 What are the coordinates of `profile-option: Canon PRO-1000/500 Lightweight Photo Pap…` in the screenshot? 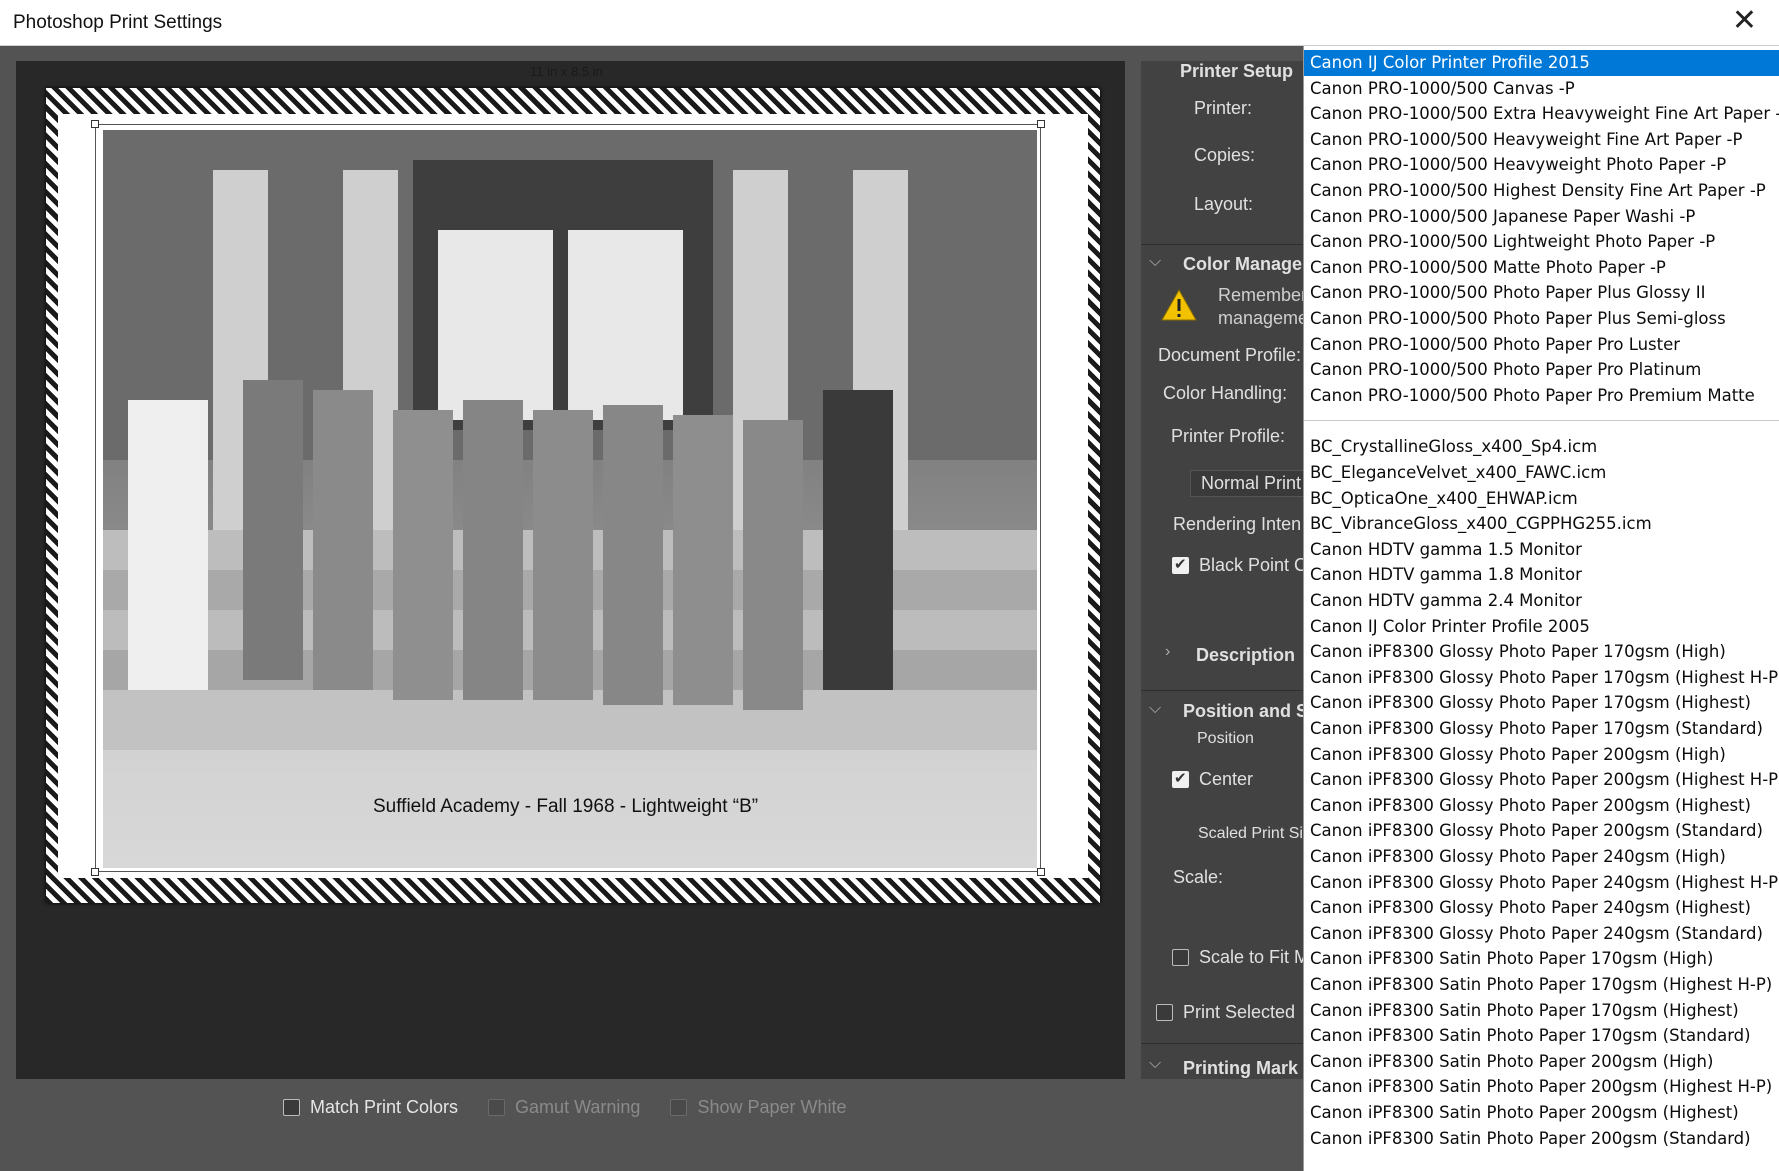 It's located at (1541, 242).